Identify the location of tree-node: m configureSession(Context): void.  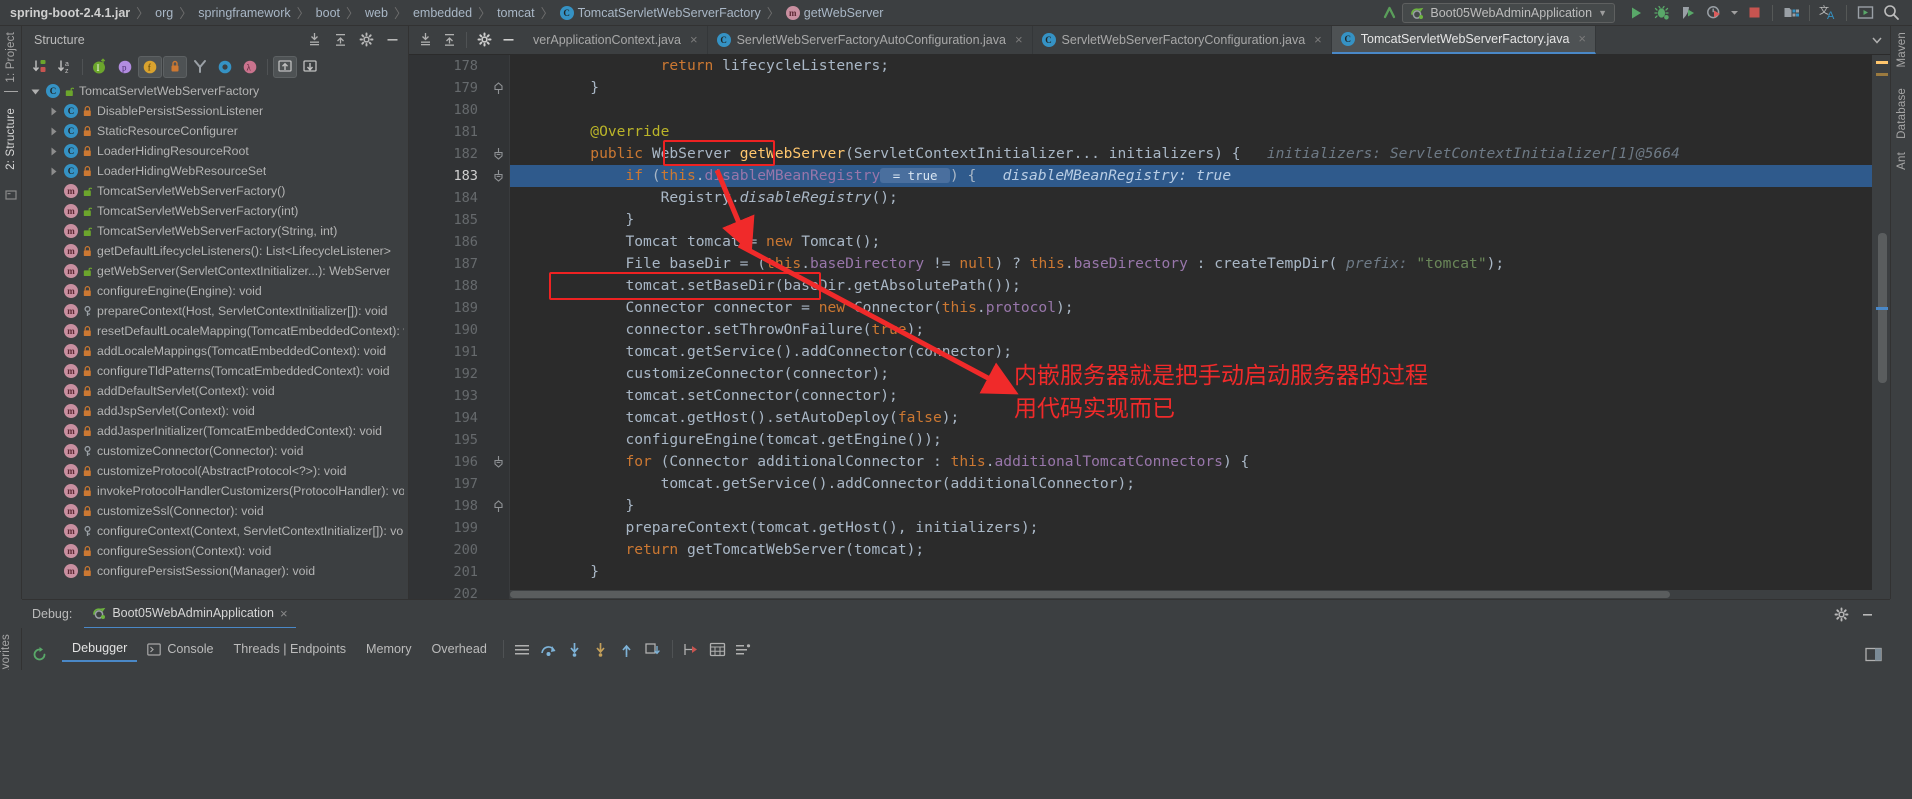
(215, 551).